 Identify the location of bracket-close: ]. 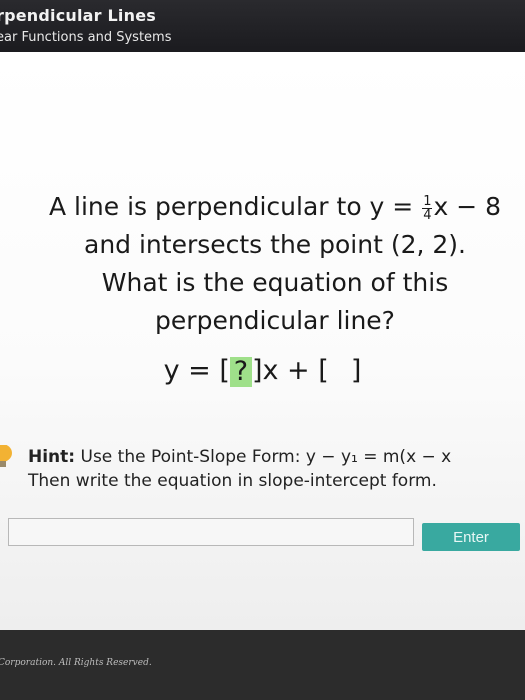
(257, 370).